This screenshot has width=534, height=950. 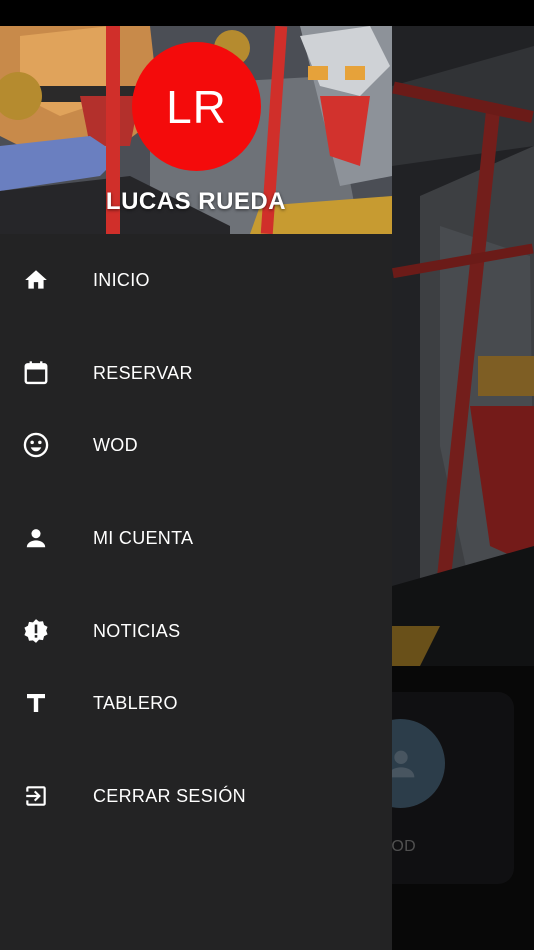 I want to click on menu-item-reservar: RESERVAR, so click(x=196, y=373).